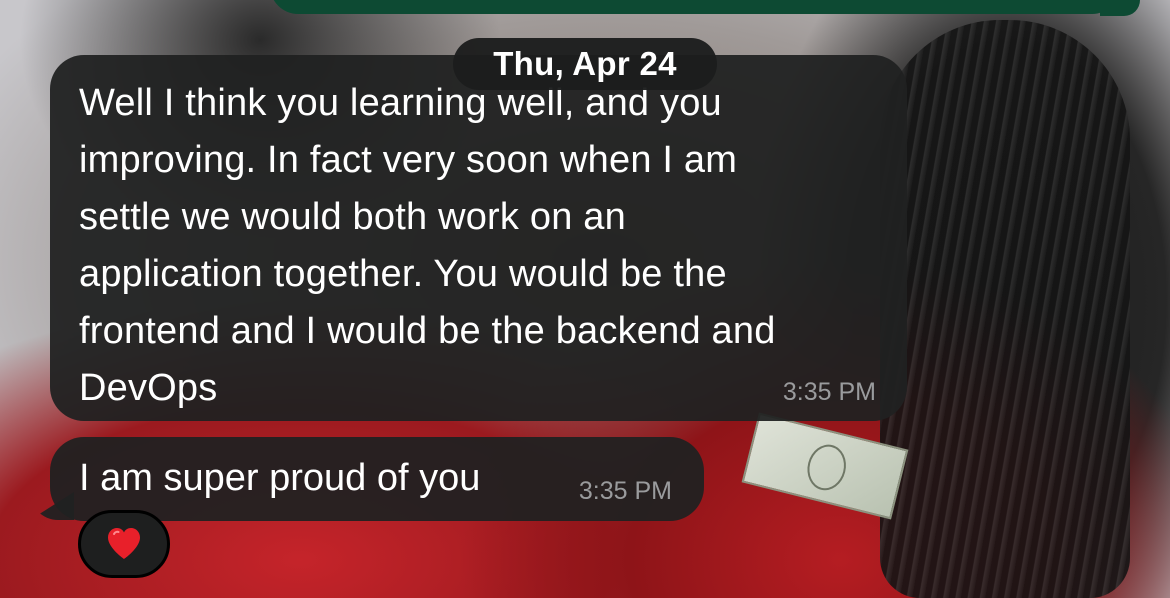 This screenshot has height=598, width=1170. Describe the element at coordinates (695, 7) in the screenshot. I see `outgoing-message-bubble` at that location.